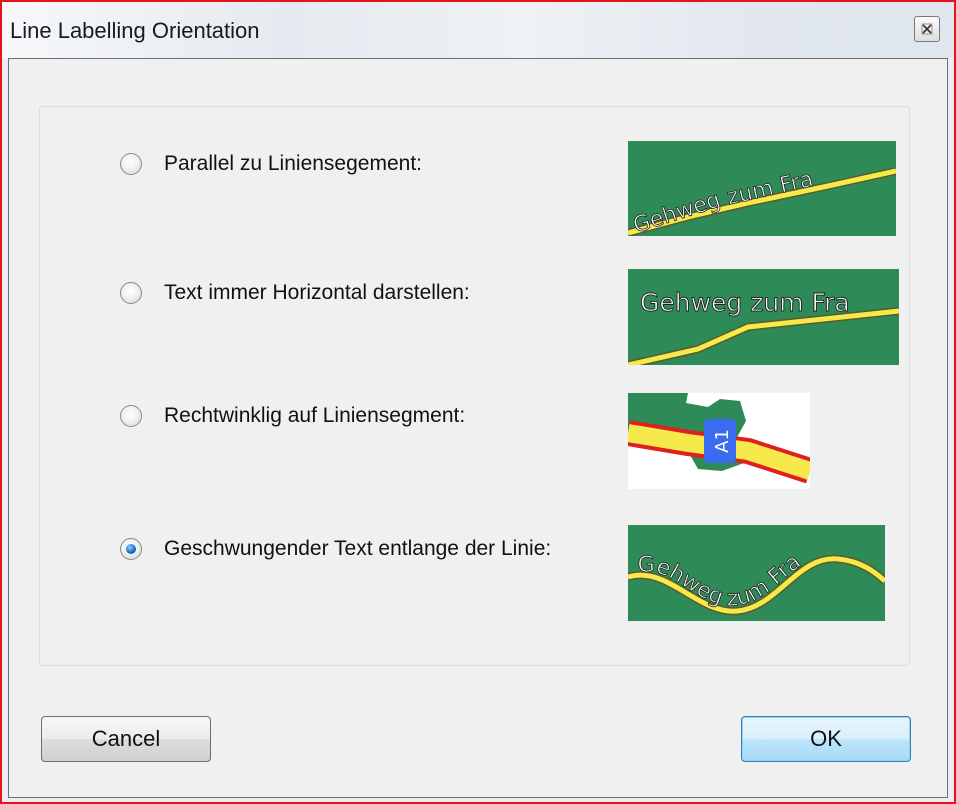  I want to click on close-icon, so click(927, 29).